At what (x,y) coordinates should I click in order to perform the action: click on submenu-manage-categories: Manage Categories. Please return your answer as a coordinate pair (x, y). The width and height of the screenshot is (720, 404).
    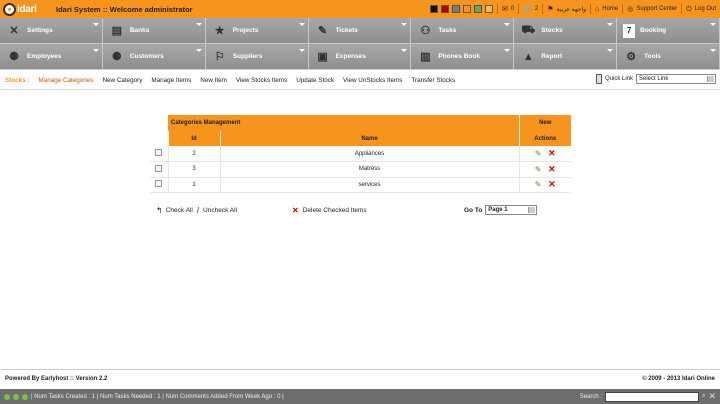
    Looking at the image, I should click on (66, 80).